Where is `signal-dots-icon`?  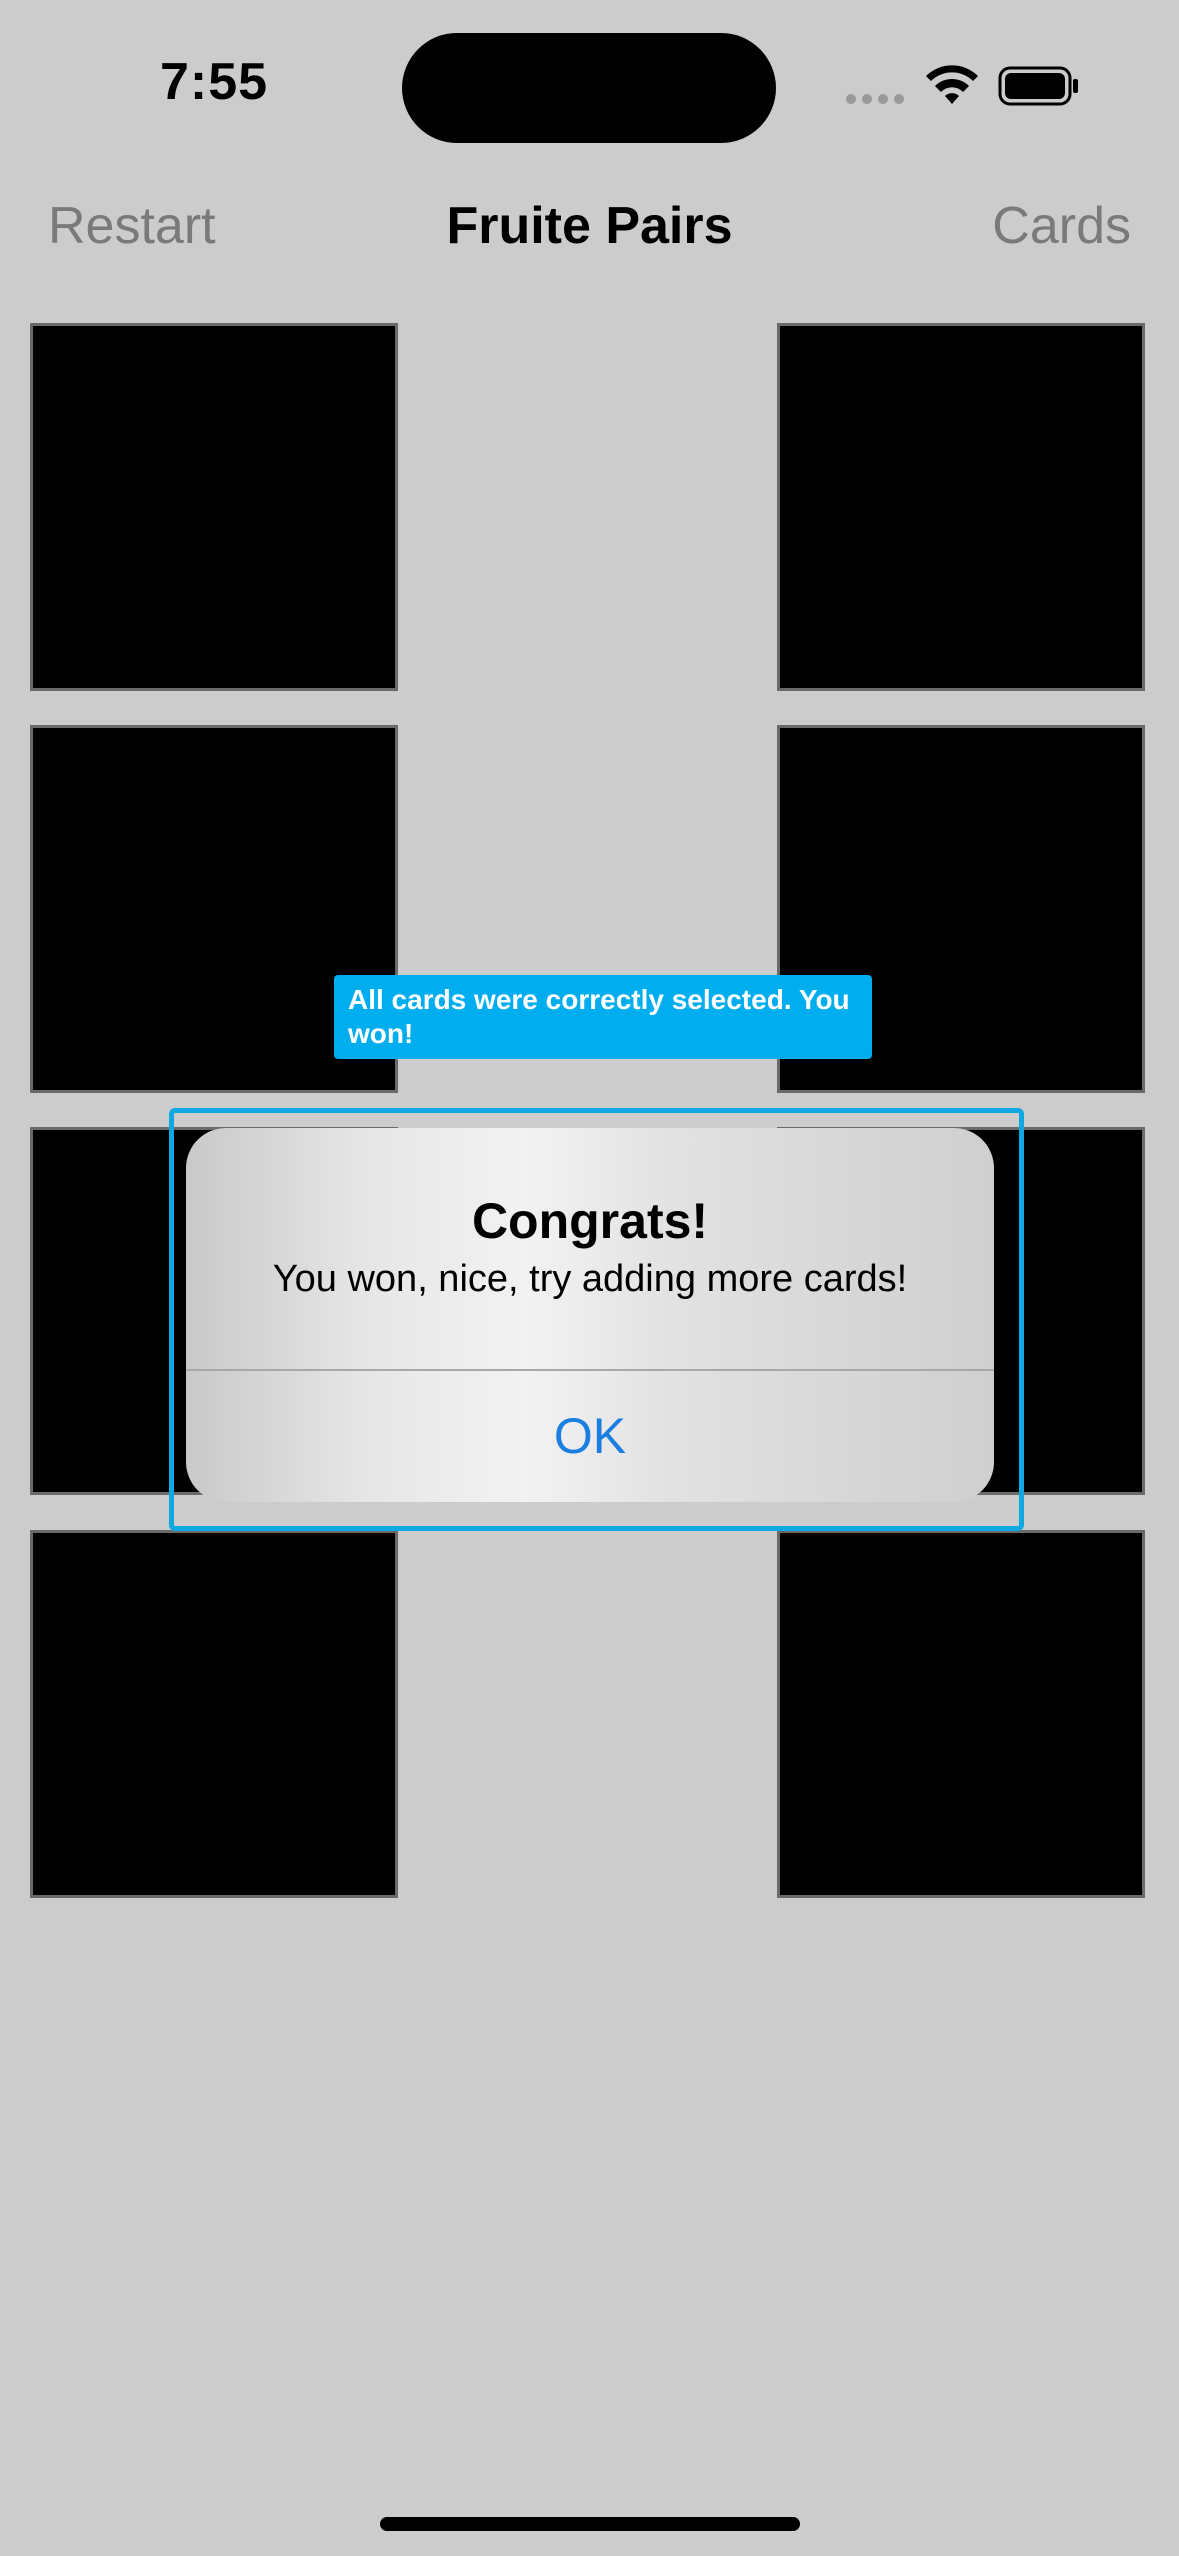
signal-dots-icon is located at coordinates (875, 99).